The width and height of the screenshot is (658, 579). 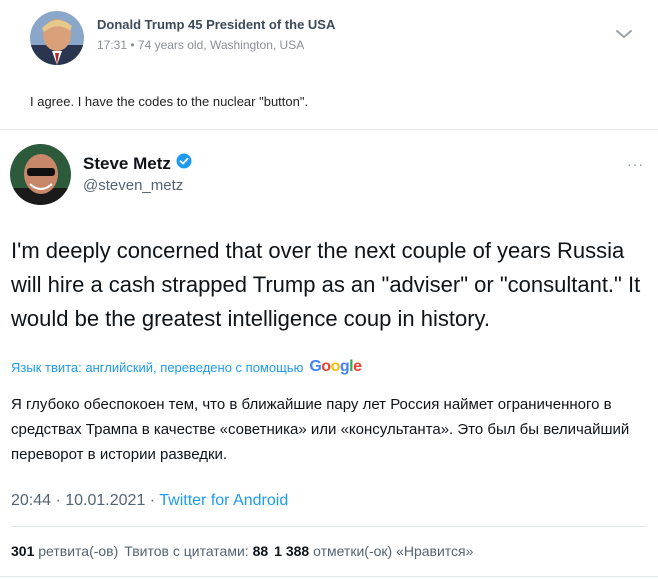 I want to click on google-logo: Google, so click(x=335, y=366).